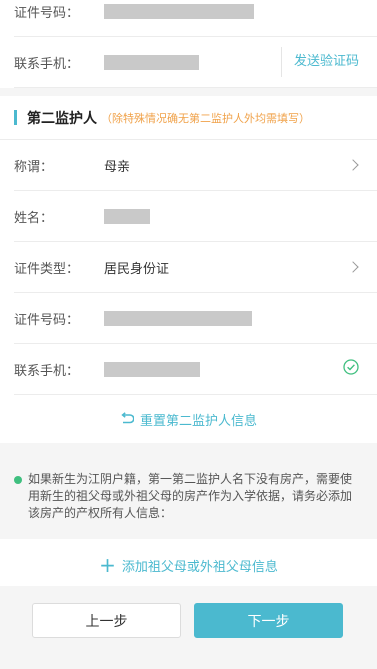  I want to click on guardian2-id-value, so click(240, 318).